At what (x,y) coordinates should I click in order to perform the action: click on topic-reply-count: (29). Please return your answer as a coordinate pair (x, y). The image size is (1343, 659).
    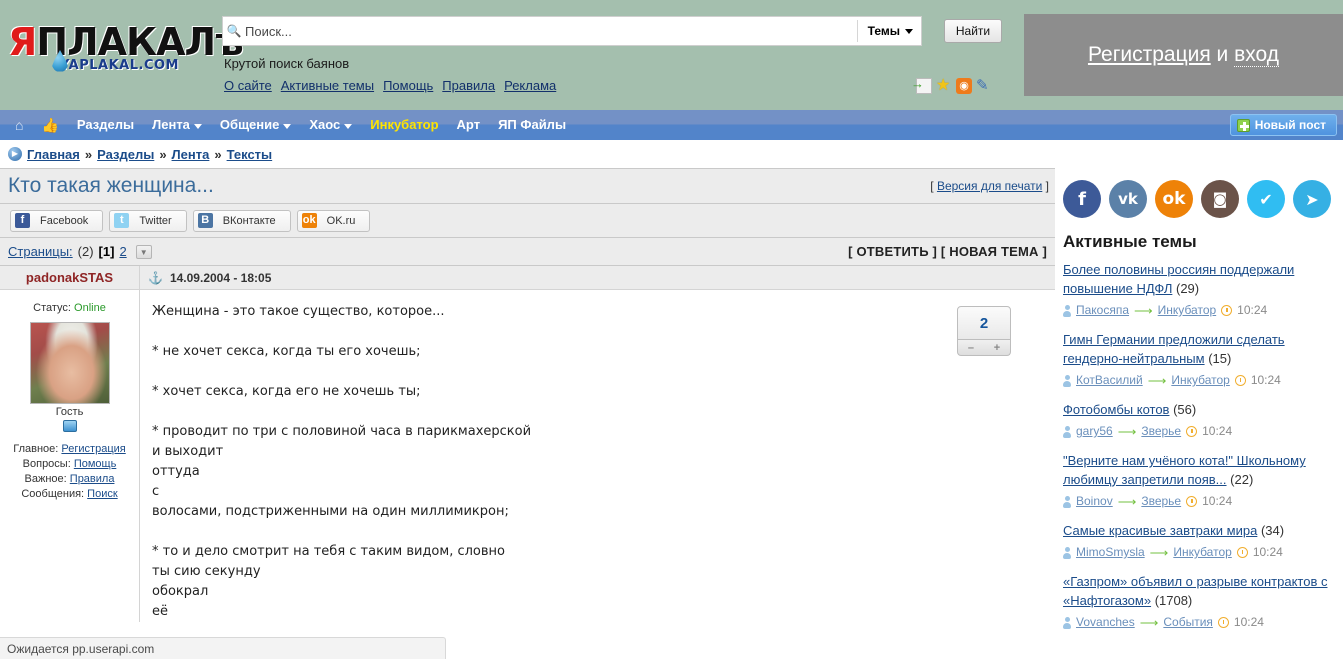
    Looking at the image, I should click on (1187, 288).